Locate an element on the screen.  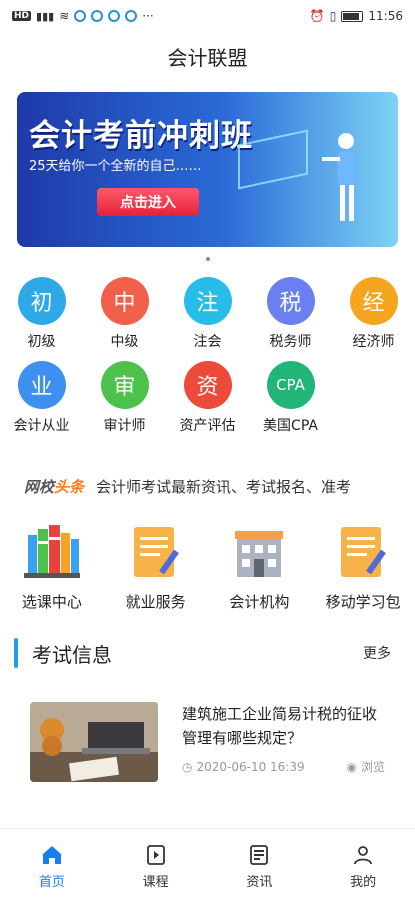
tab-news: 资讯 is located at coordinates (260, 864).